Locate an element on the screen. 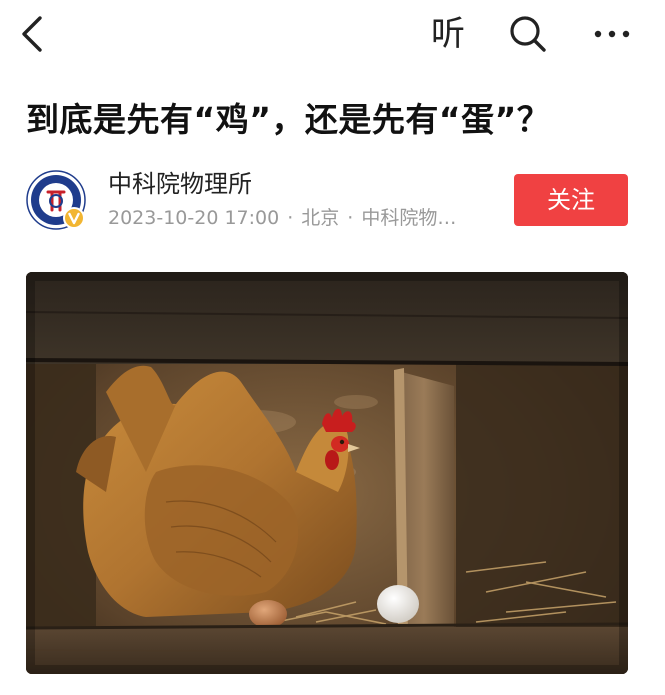 The height and width of the screenshot is (695, 665). more-button is located at coordinates (612, 34).